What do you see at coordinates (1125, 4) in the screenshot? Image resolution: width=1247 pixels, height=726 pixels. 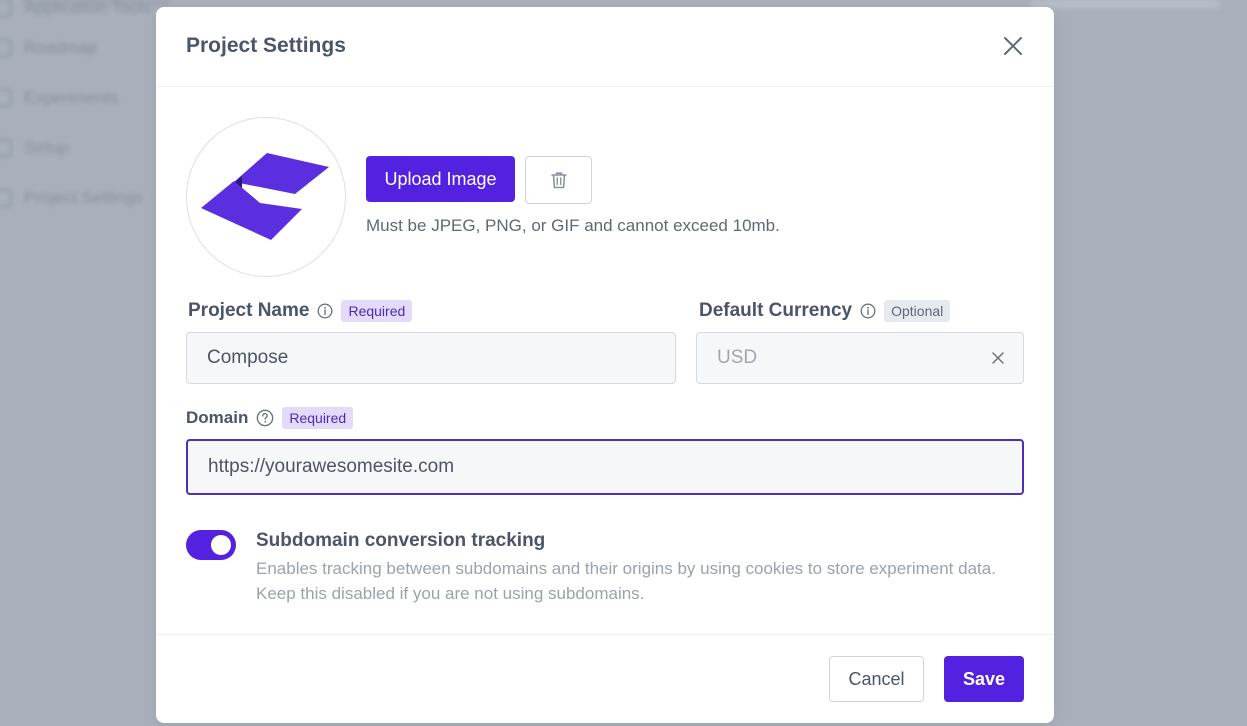 I see `background-top-bar` at bounding box center [1125, 4].